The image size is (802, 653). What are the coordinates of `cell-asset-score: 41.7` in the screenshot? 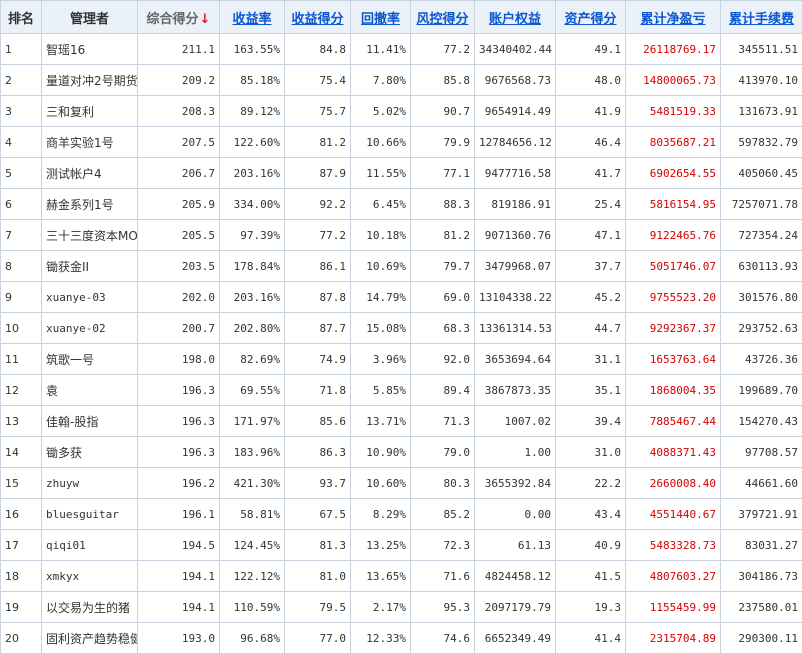 It's located at (590, 173).